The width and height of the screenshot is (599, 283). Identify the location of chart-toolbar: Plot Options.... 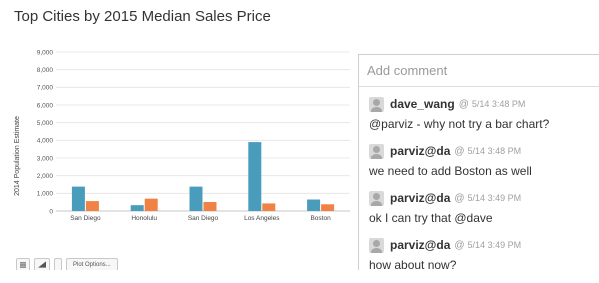
(67, 264).